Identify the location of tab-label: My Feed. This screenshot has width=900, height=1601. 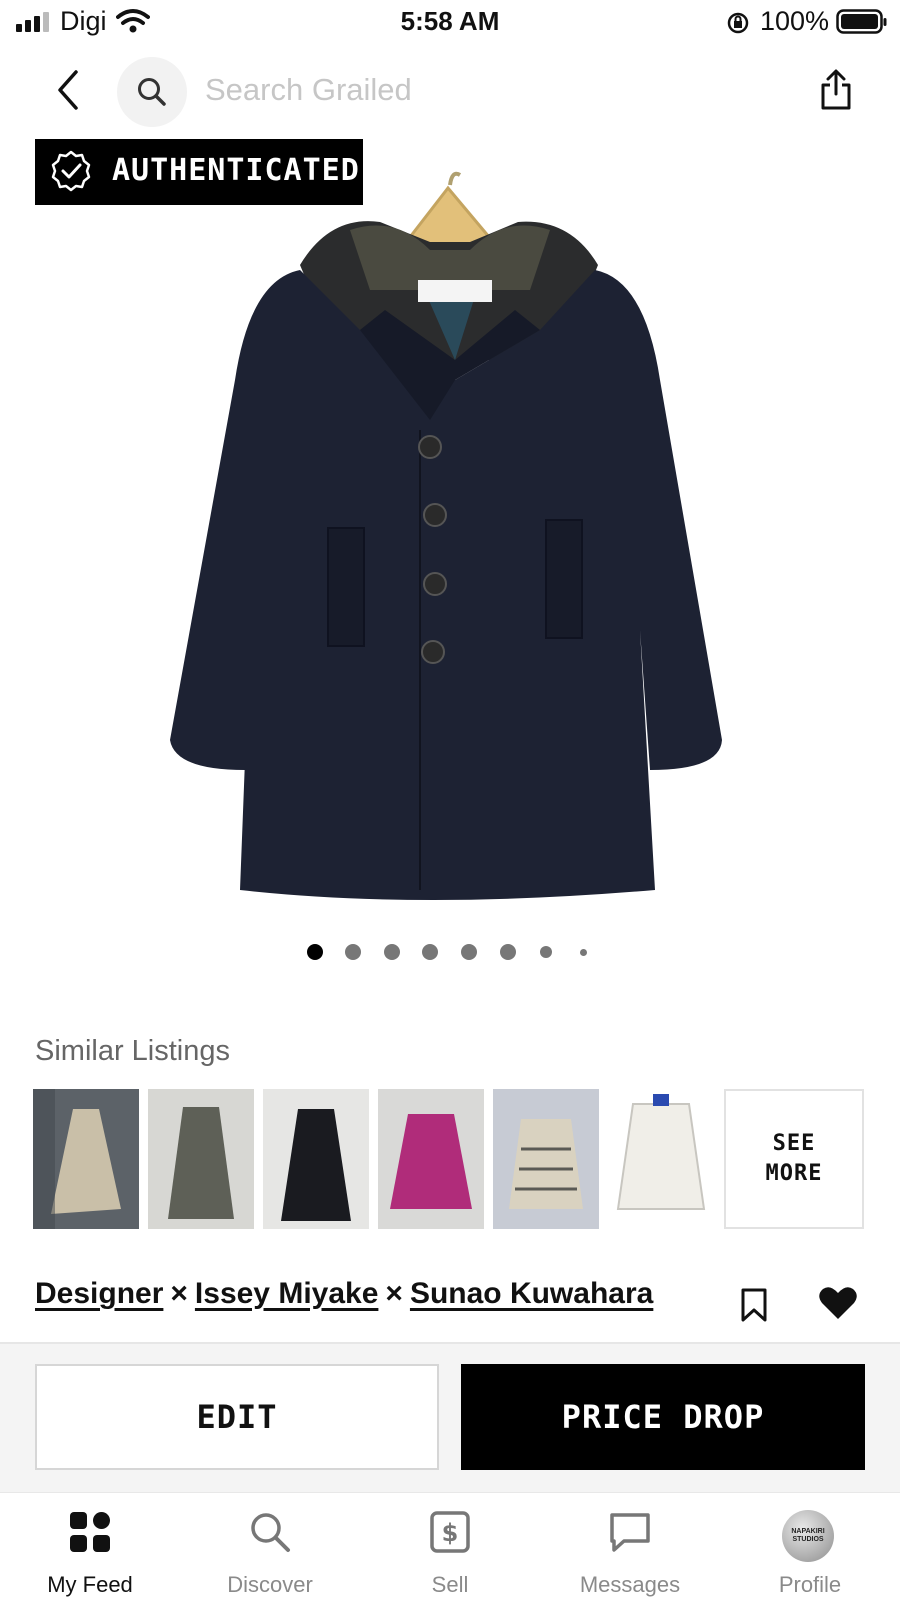
(90, 1584).